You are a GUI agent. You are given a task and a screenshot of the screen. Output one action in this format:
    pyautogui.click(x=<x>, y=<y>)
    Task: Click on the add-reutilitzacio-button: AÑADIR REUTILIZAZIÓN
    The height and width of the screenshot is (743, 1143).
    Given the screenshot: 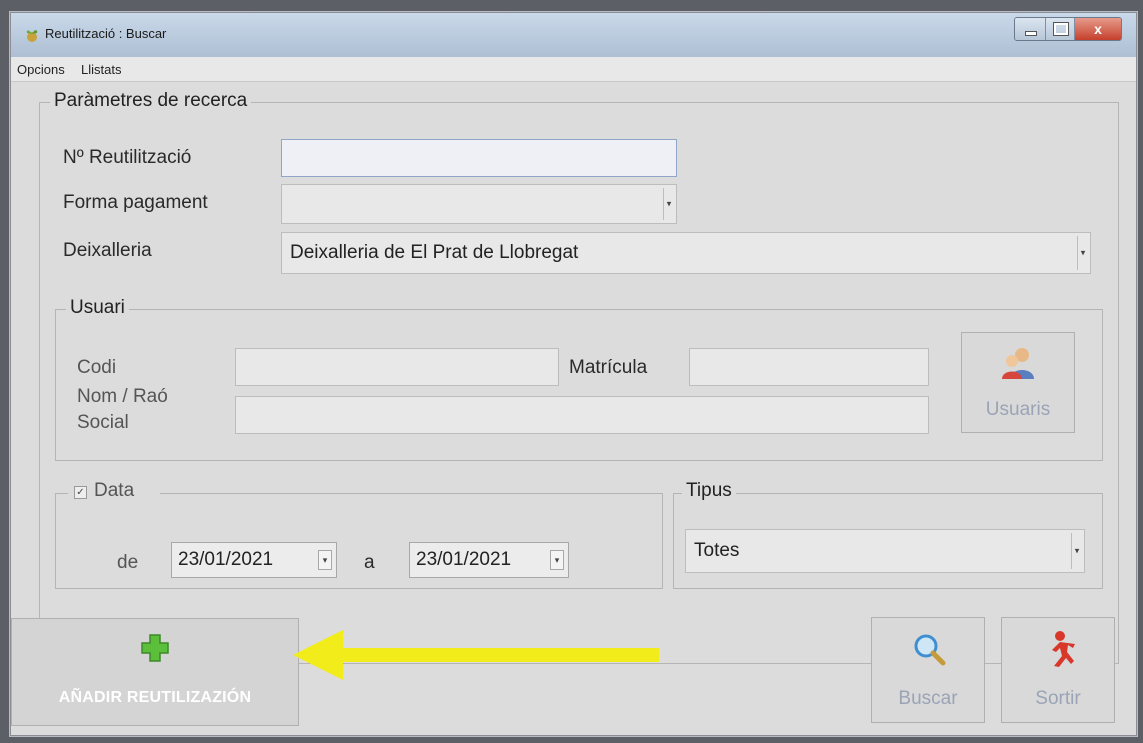 What is the action you would take?
    pyautogui.click(x=155, y=672)
    